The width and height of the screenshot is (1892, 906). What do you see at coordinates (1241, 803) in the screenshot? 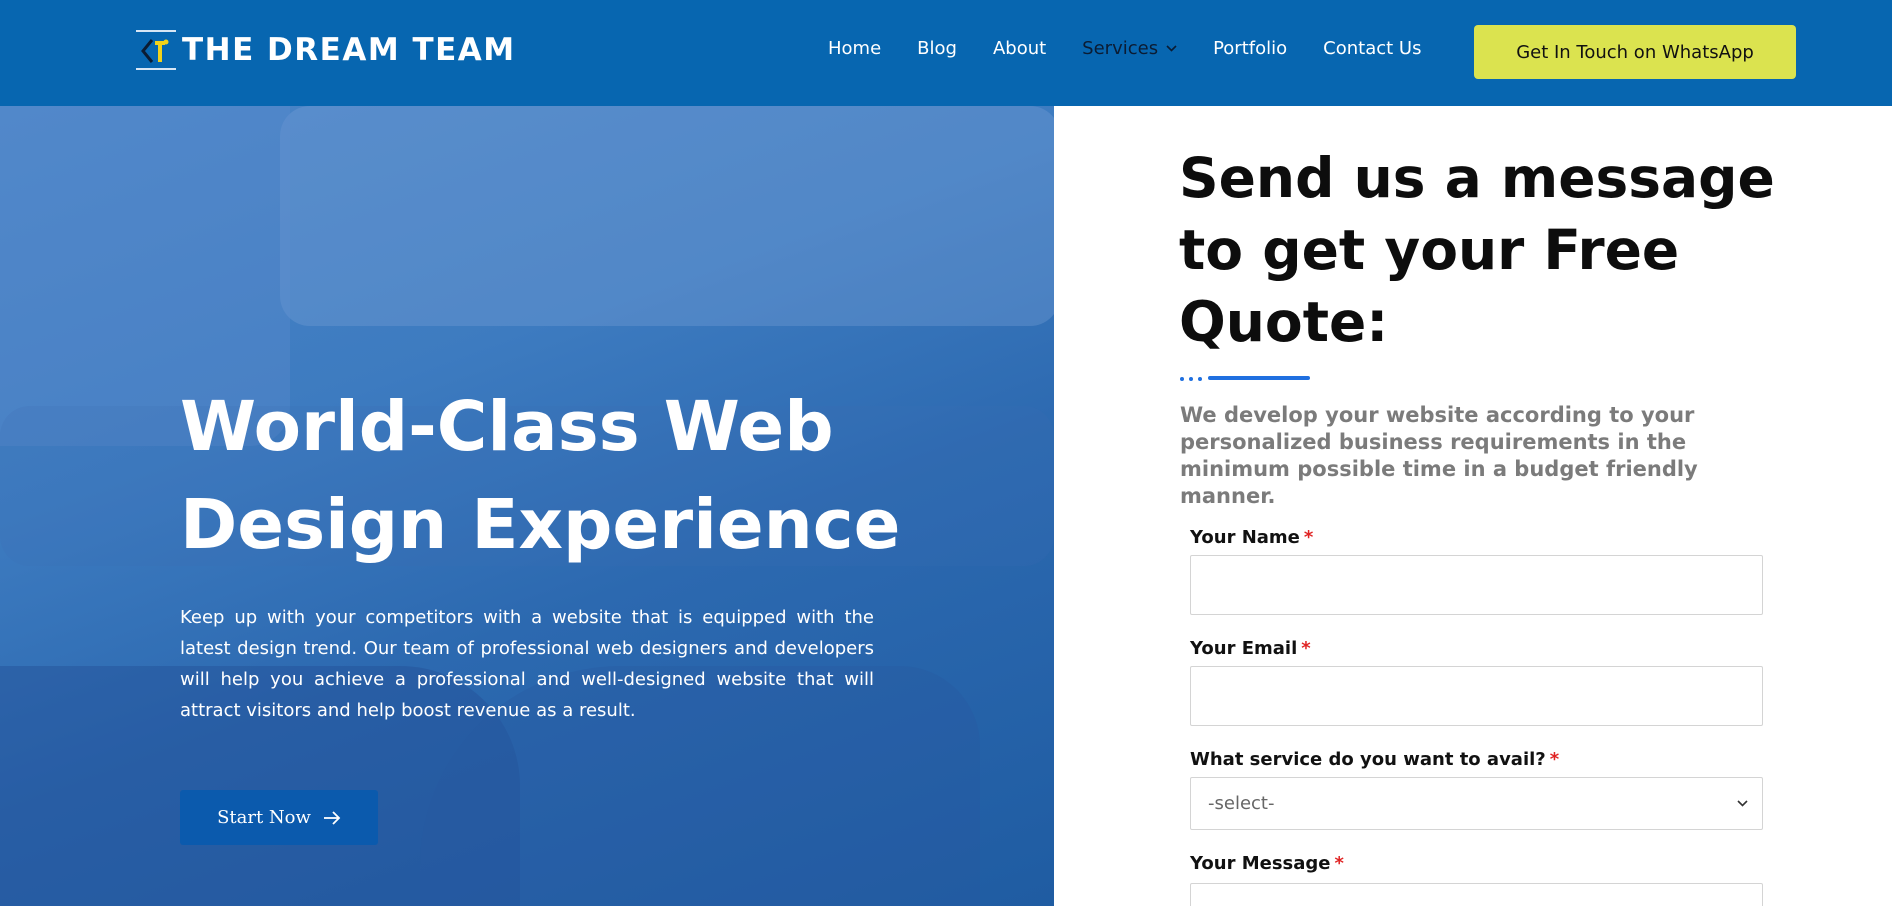
I see `service-selected-value: -select-` at bounding box center [1241, 803].